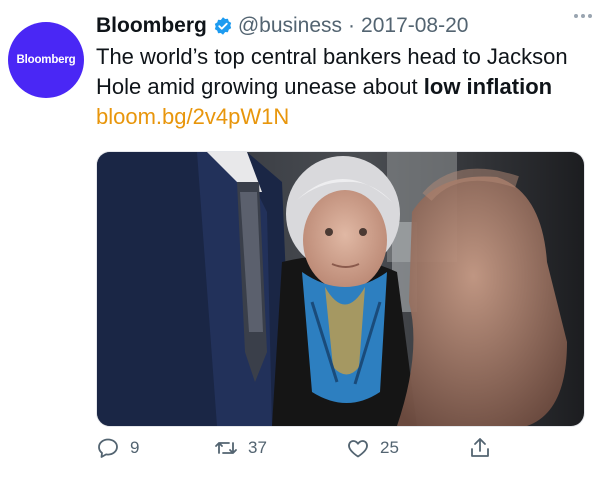  What do you see at coordinates (223, 26) in the screenshot?
I see `verified-badge-icon` at bounding box center [223, 26].